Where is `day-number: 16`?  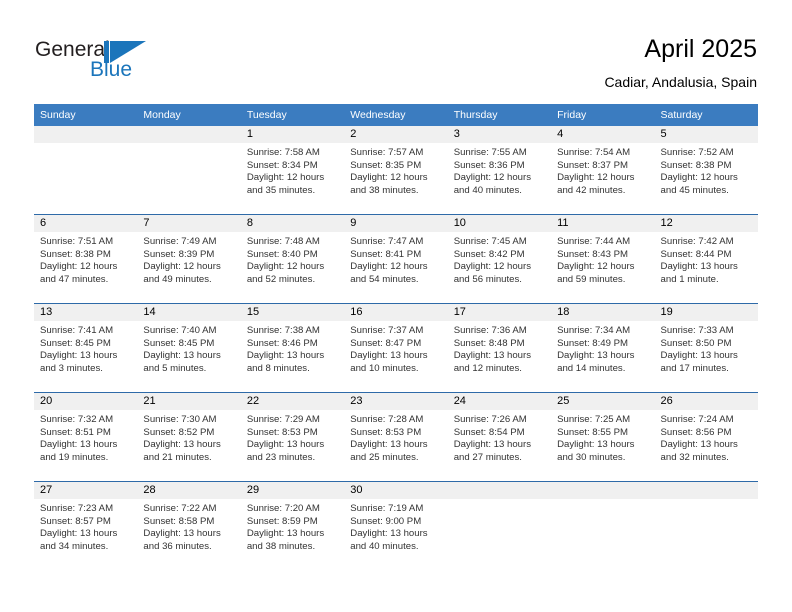
day-number: 16 is located at coordinates (396, 312).